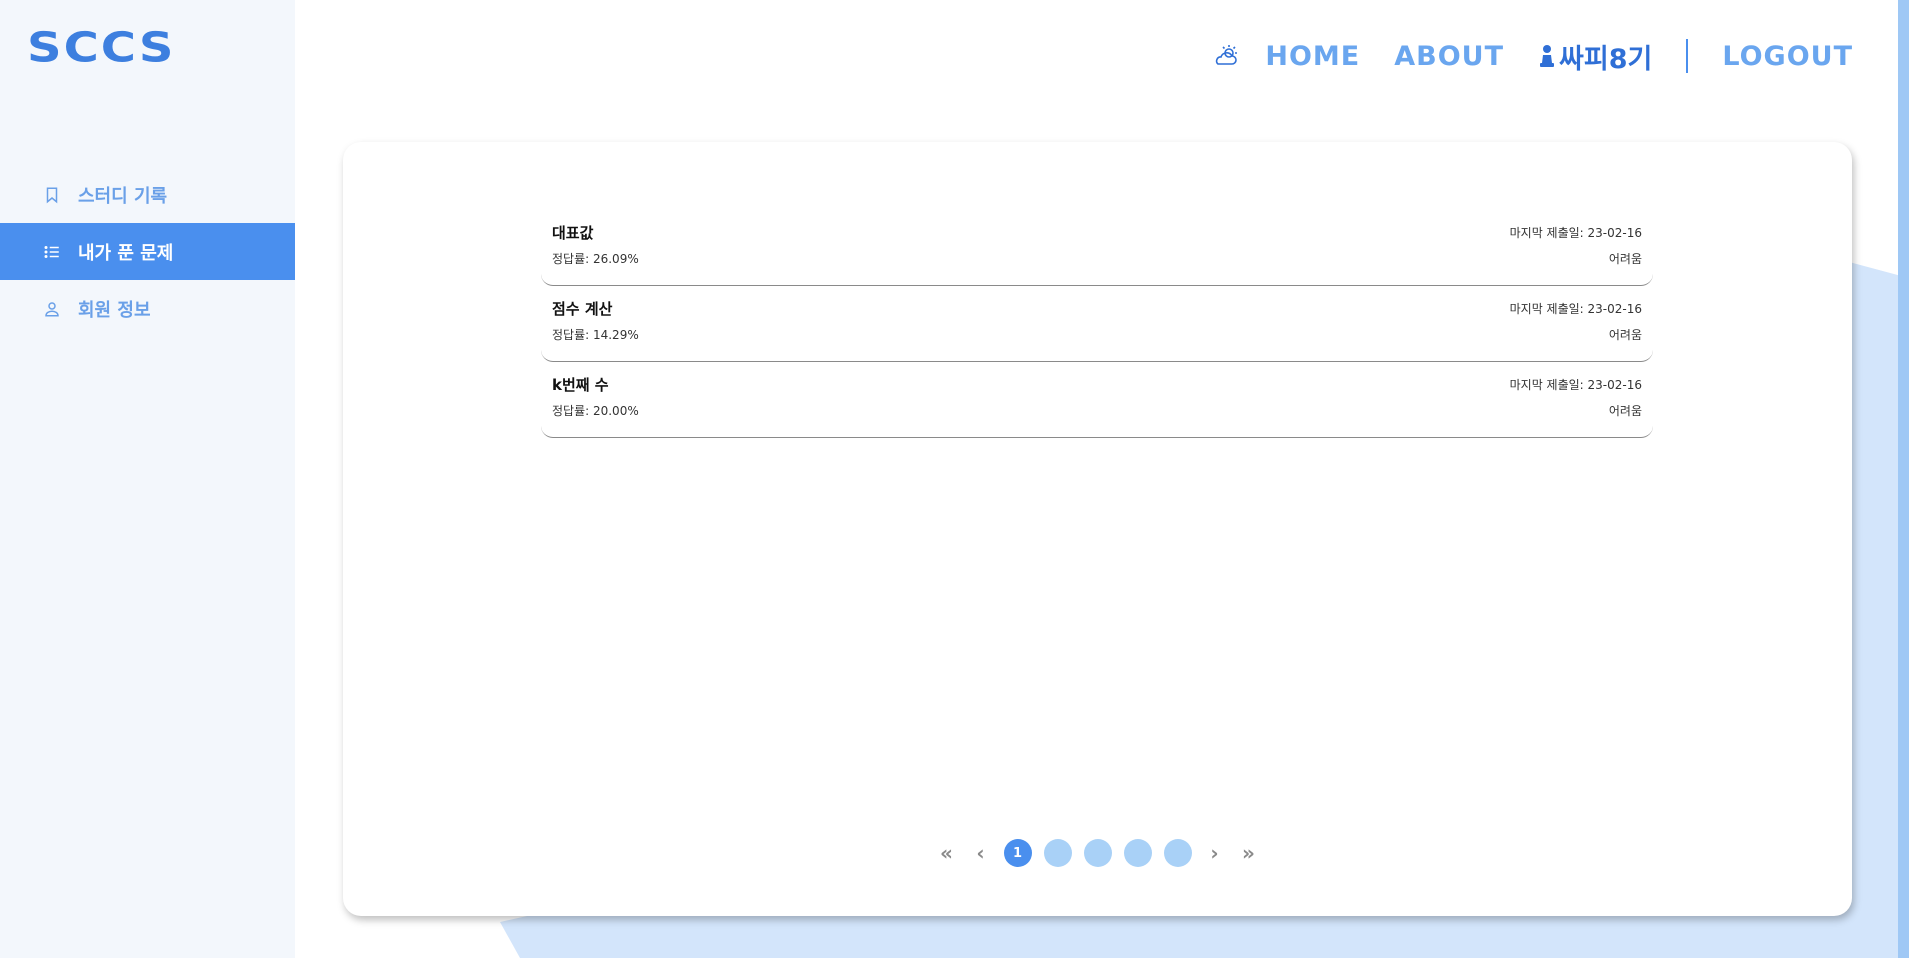  I want to click on team-label: 싸피8기, so click(1595, 56).